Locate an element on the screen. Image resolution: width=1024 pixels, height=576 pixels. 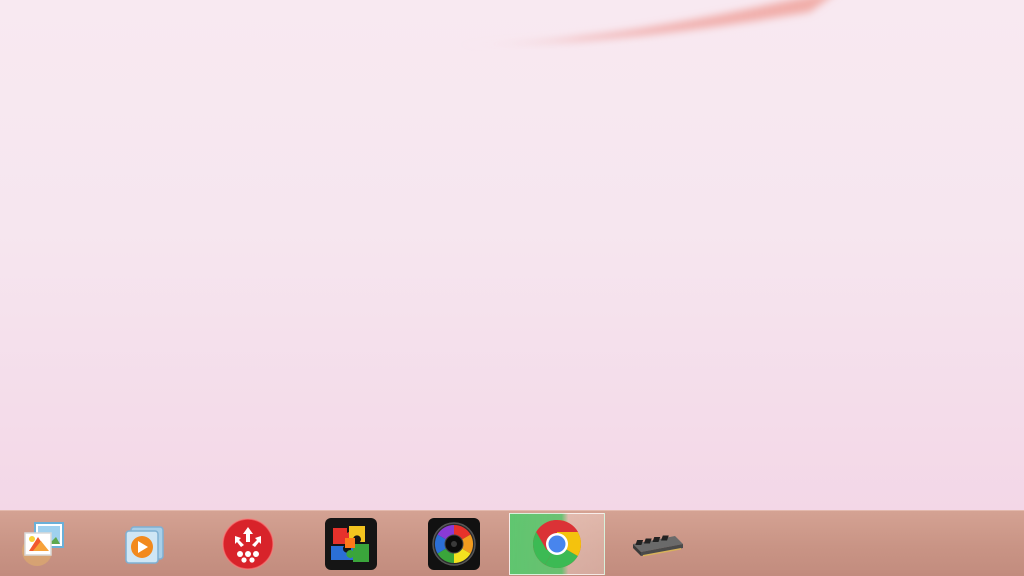
taskbar-item-photo-gallery is located at coordinates (45, 544).